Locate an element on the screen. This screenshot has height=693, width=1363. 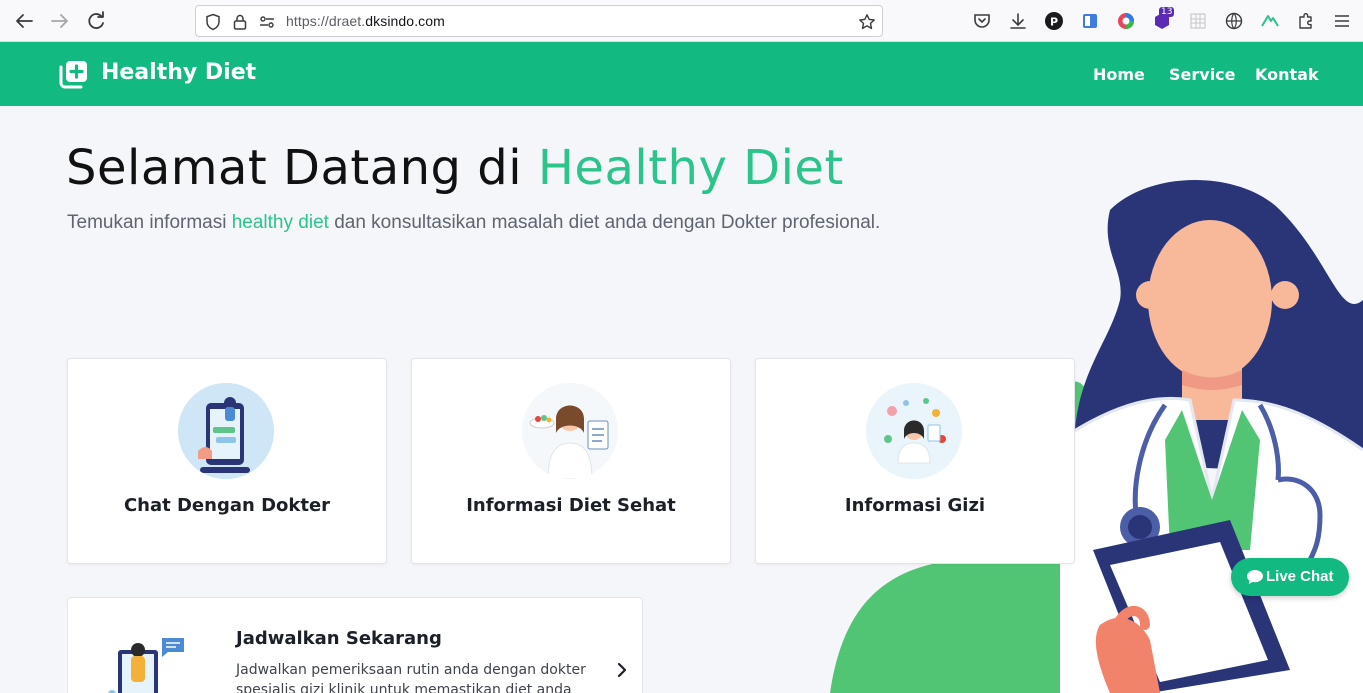
bookmark-star-icon is located at coordinates (867, 22).